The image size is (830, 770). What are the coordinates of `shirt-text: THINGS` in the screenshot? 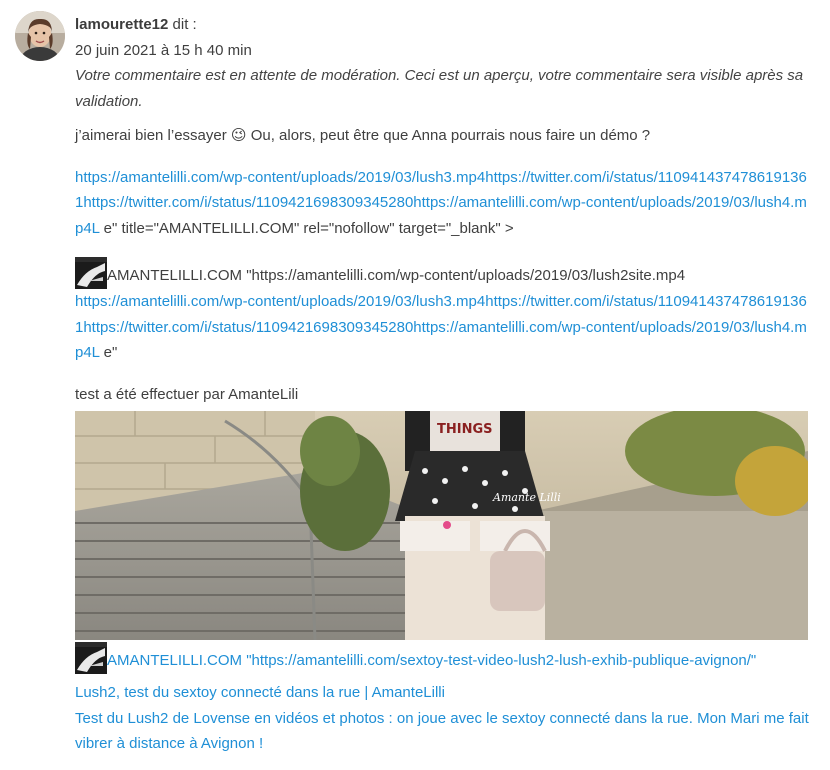 It's located at (465, 429).